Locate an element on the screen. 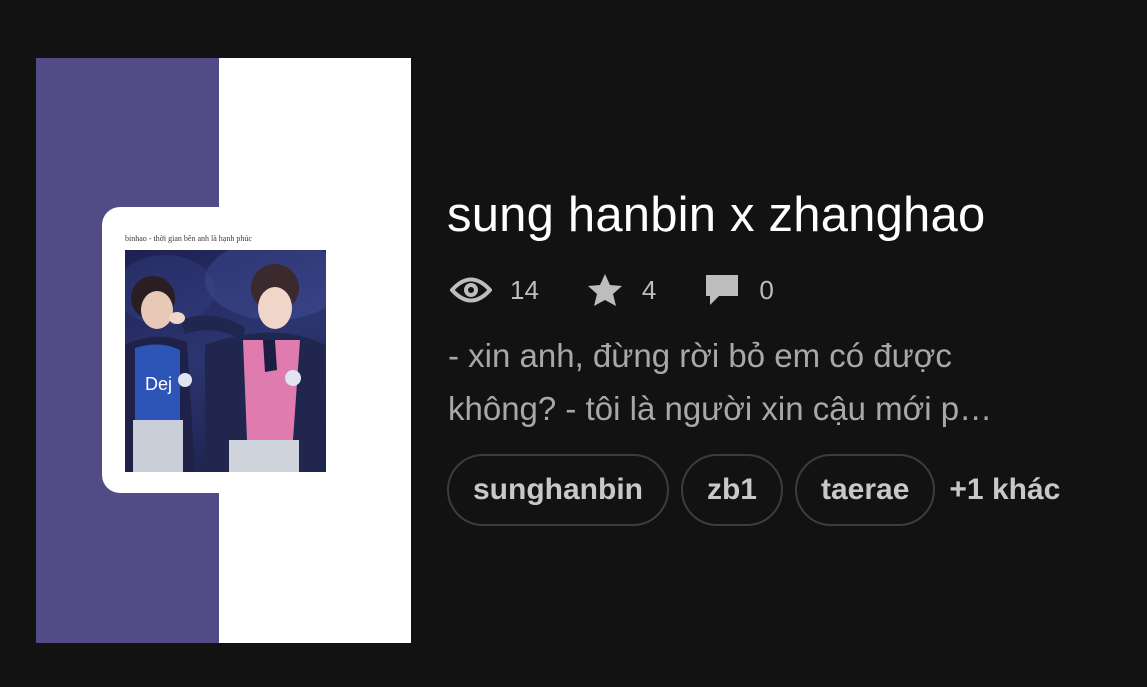  comments-stat: 0 is located at coordinates (738, 290).